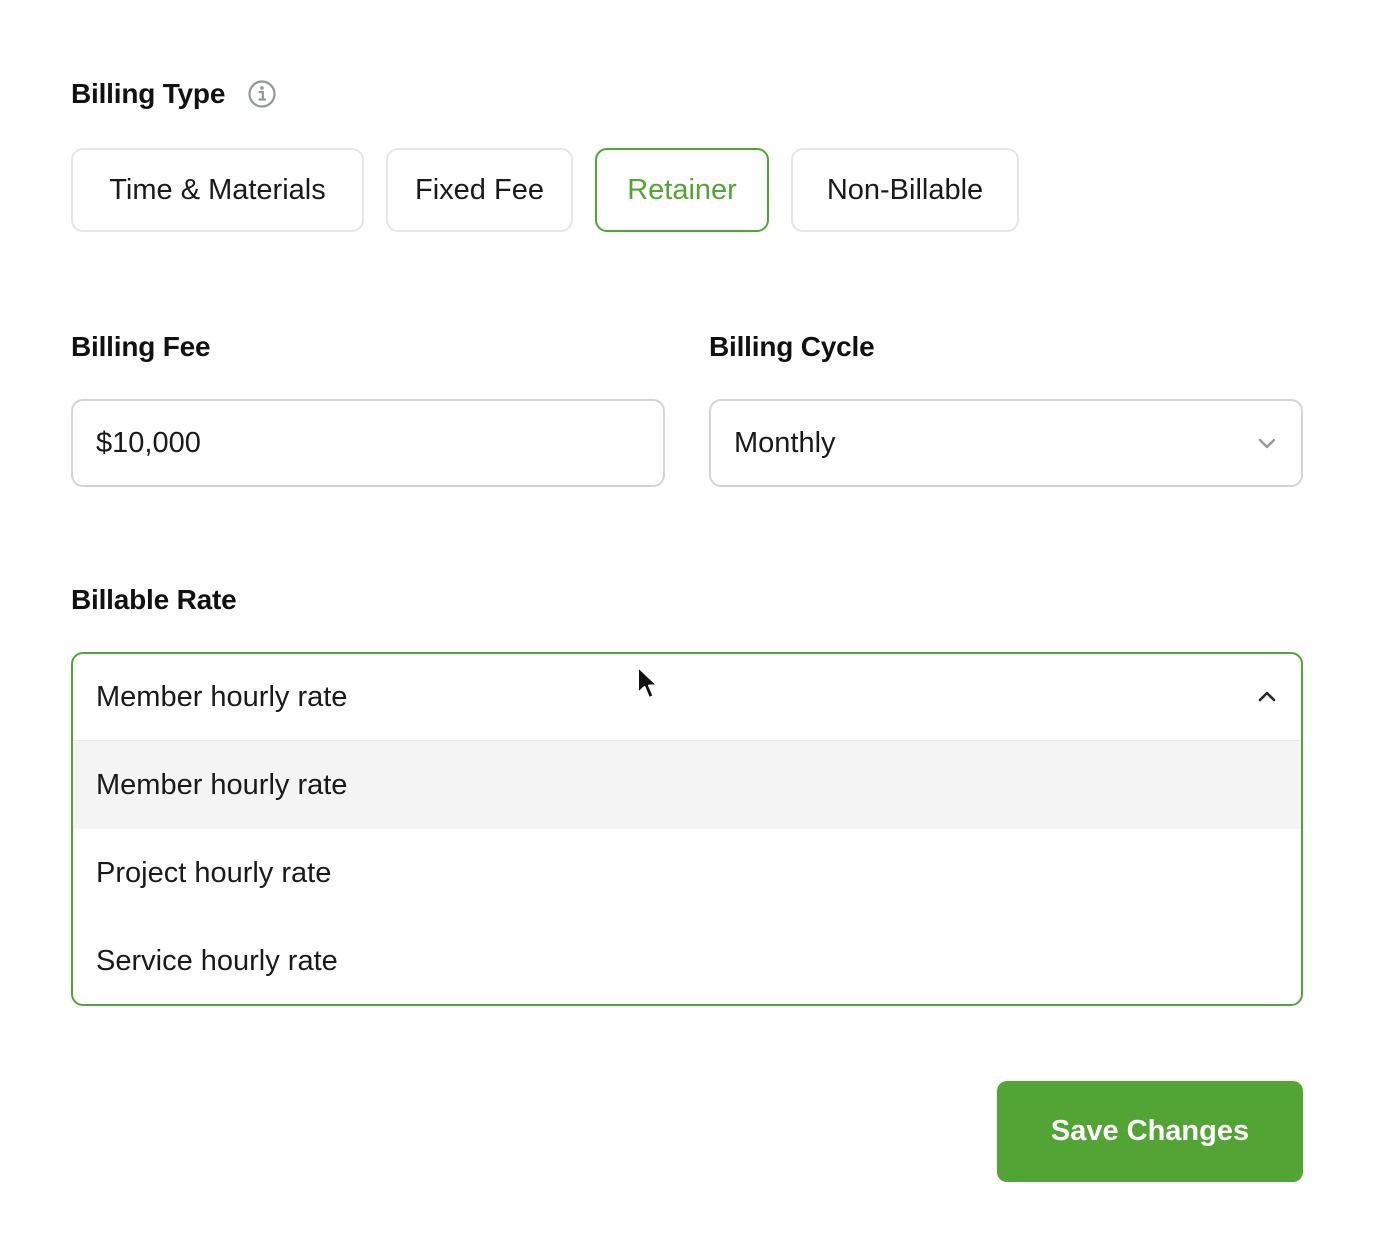 This screenshot has width=1375, height=1247. What do you see at coordinates (785, 442) in the screenshot?
I see `billing-cycle-value: Monthly` at bounding box center [785, 442].